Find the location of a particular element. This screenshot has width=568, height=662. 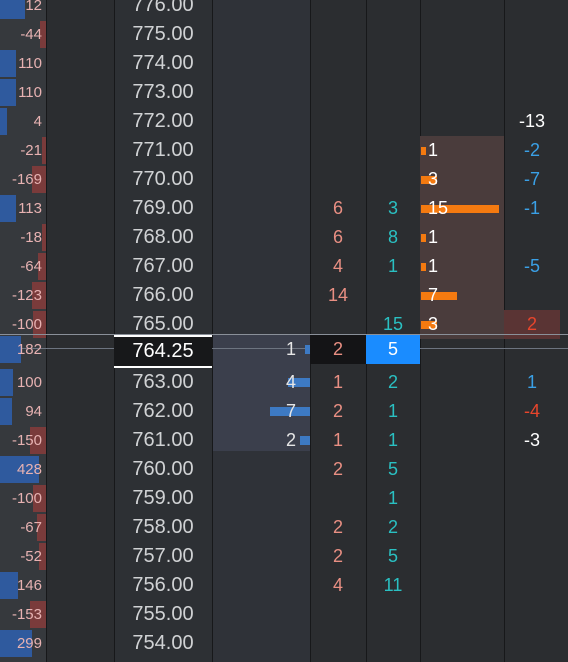

price-label: 764.25 is located at coordinates (163, 351).